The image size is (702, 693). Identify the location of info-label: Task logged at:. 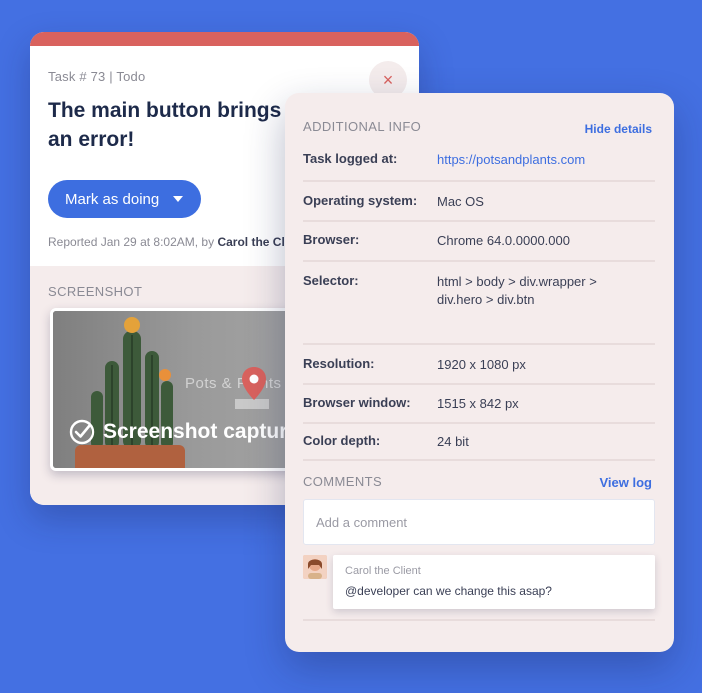
(350, 158).